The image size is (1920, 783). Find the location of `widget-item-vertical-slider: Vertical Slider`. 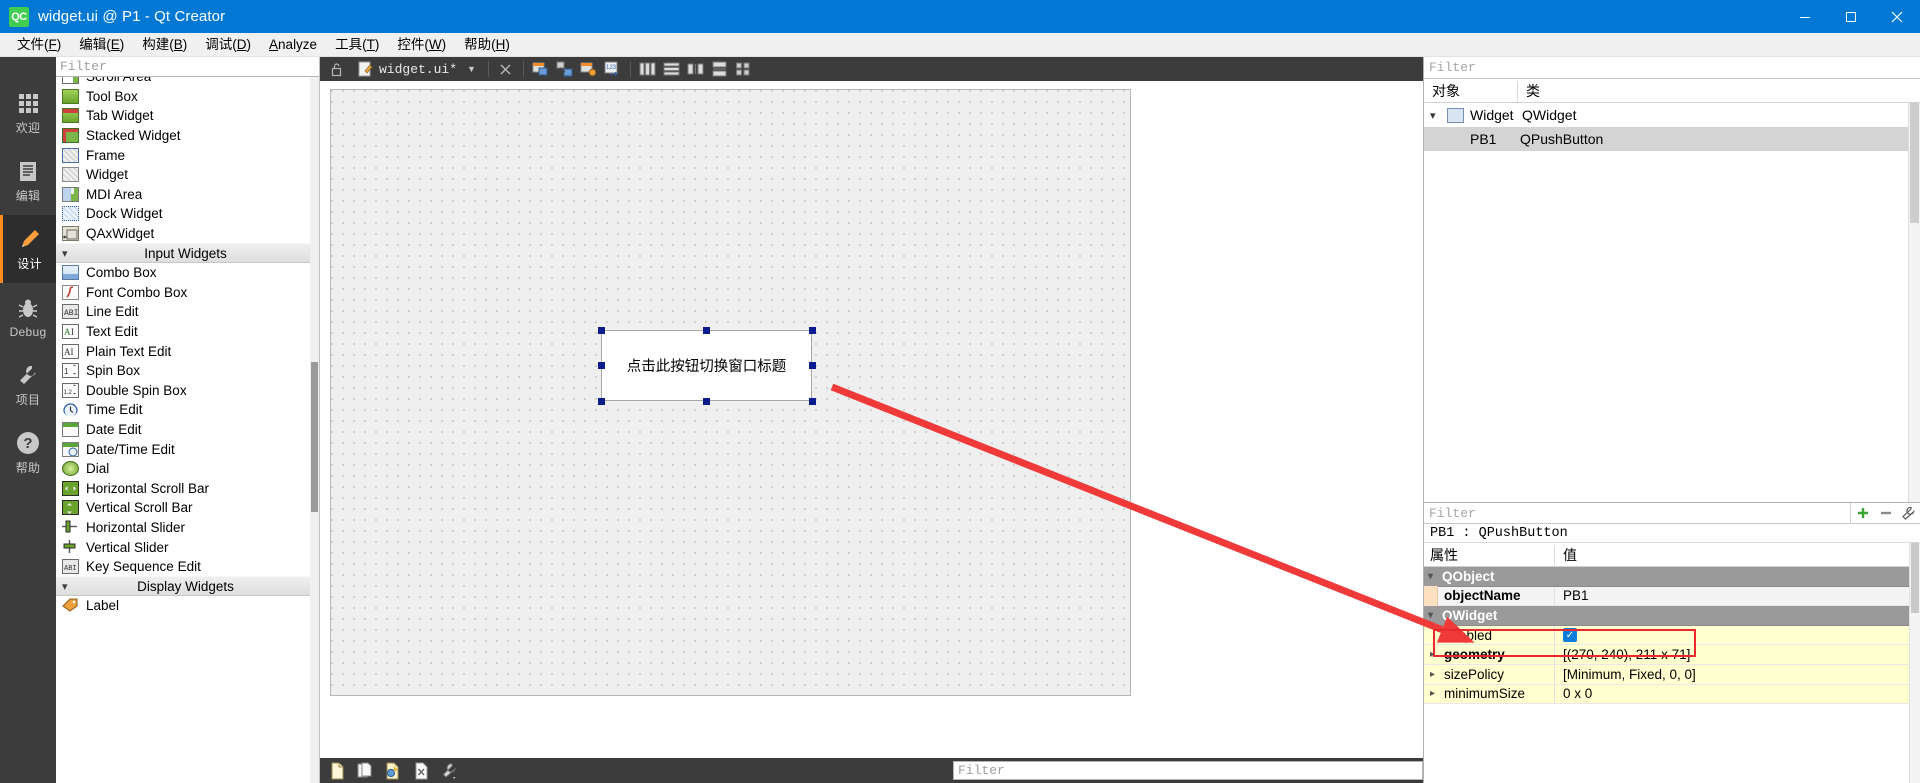

widget-item-vertical-slider: Vertical Slider is located at coordinates (187, 547).